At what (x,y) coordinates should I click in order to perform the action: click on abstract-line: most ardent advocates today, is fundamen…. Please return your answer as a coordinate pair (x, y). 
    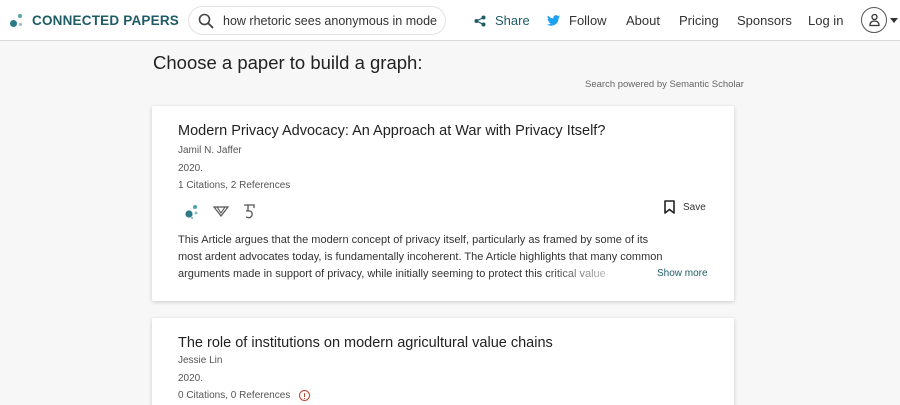
    Looking at the image, I should click on (420, 257).